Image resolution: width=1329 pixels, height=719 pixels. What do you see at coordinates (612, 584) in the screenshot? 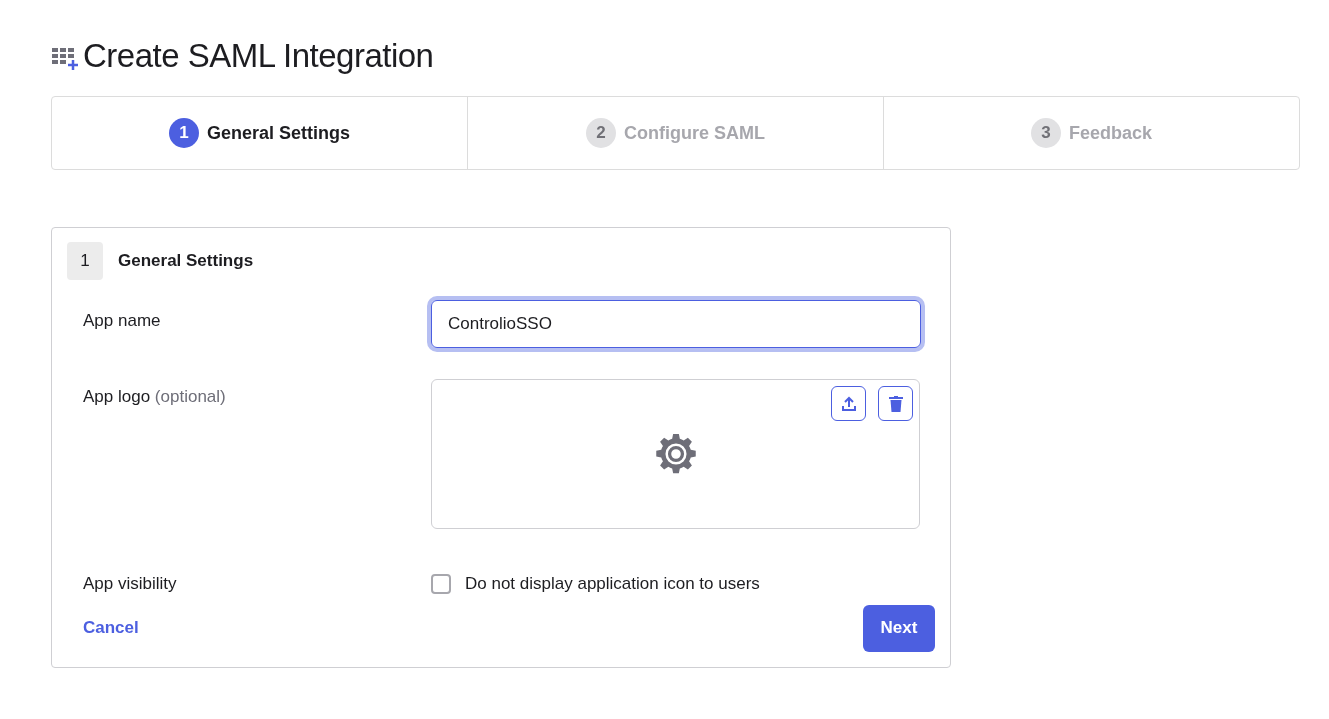
I see `checkbox-label: Do not display application icon to users` at bounding box center [612, 584].